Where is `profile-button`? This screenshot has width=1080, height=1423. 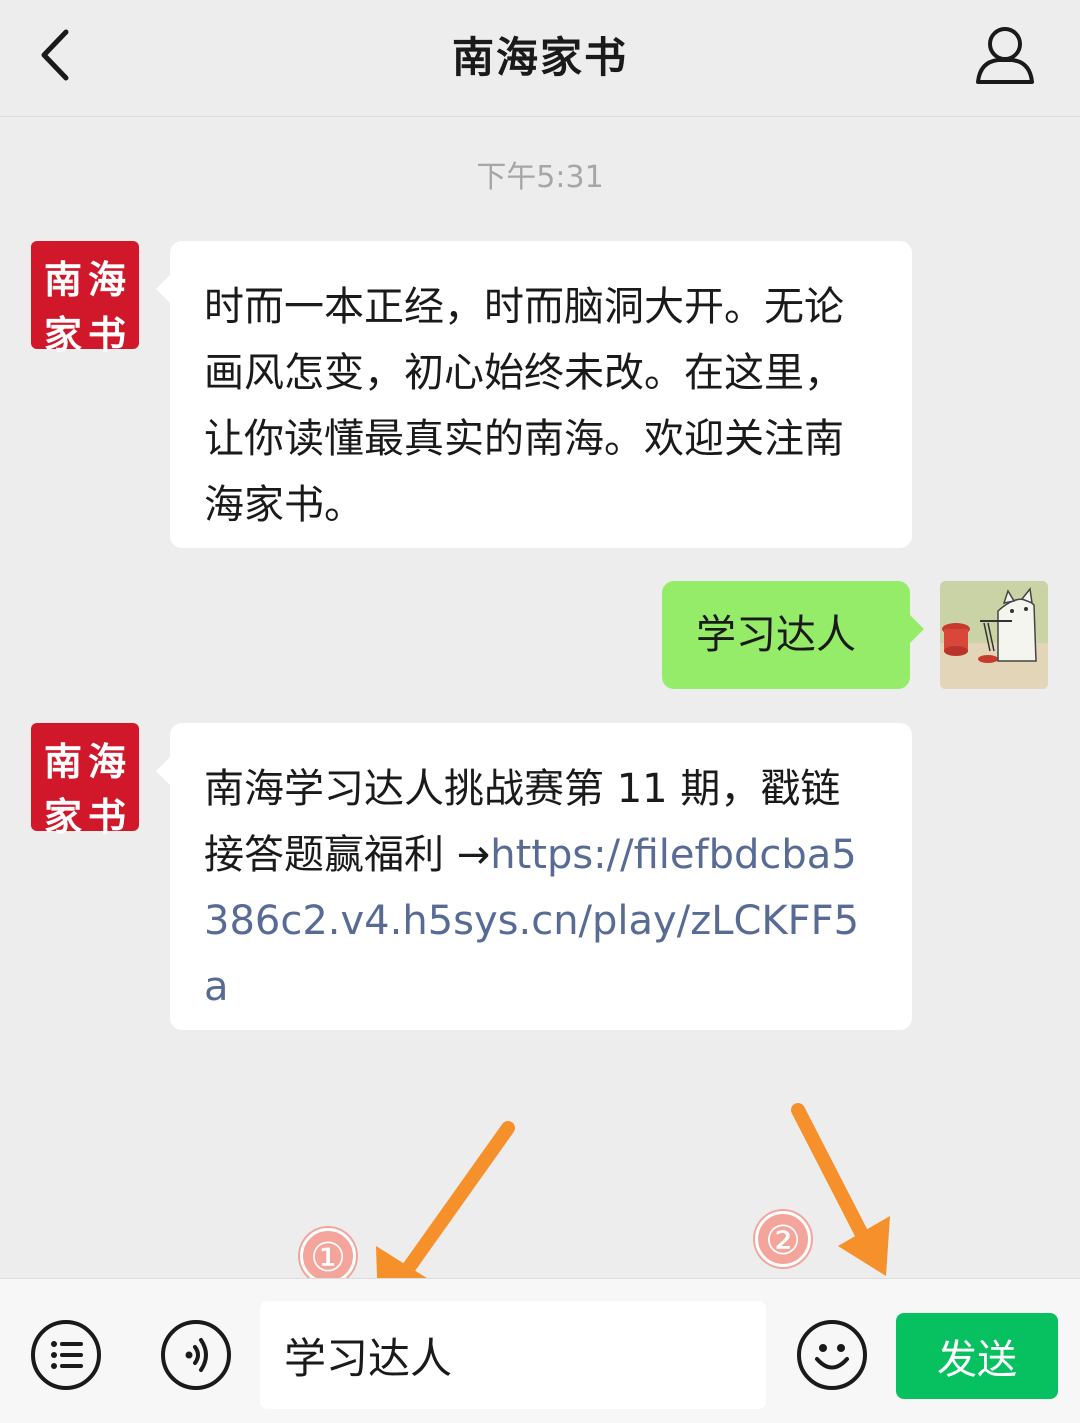
profile-button is located at coordinates (1005, 55).